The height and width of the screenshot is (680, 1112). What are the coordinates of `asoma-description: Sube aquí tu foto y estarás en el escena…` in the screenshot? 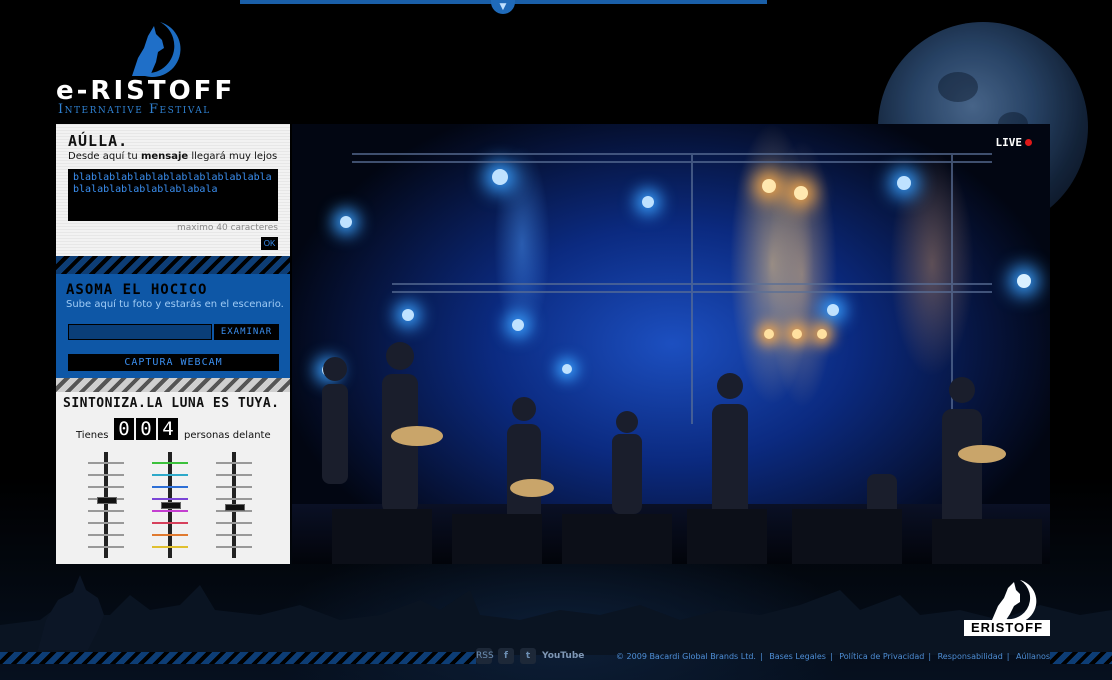 It's located at (175, 304).